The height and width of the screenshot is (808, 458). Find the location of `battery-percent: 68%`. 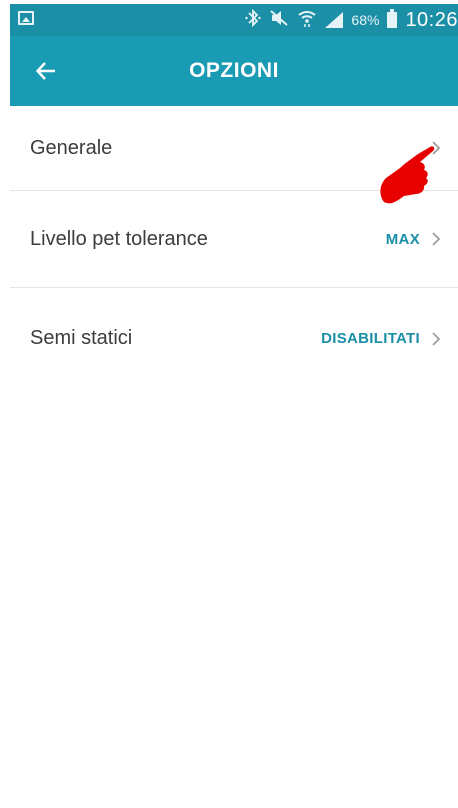

battery-percent: 68% is located at coordinates (365, 20).